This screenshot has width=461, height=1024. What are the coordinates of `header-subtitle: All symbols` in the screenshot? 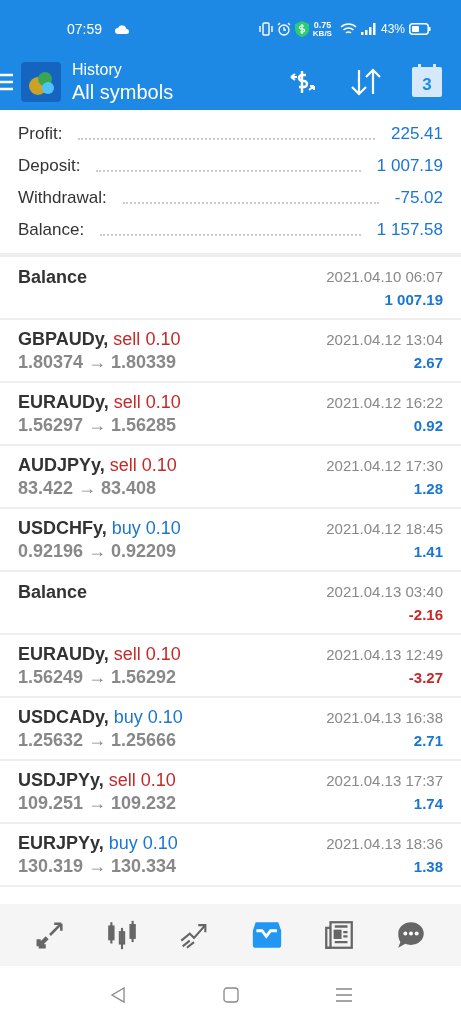 It's located at (123, 92).